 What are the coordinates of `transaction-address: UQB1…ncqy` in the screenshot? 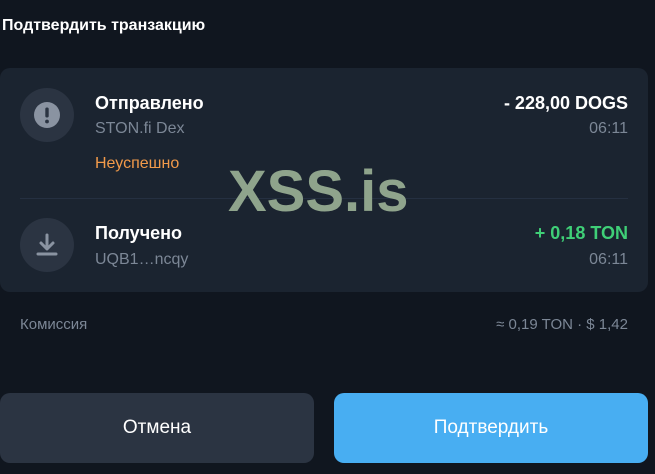 It's located at (142, 259).